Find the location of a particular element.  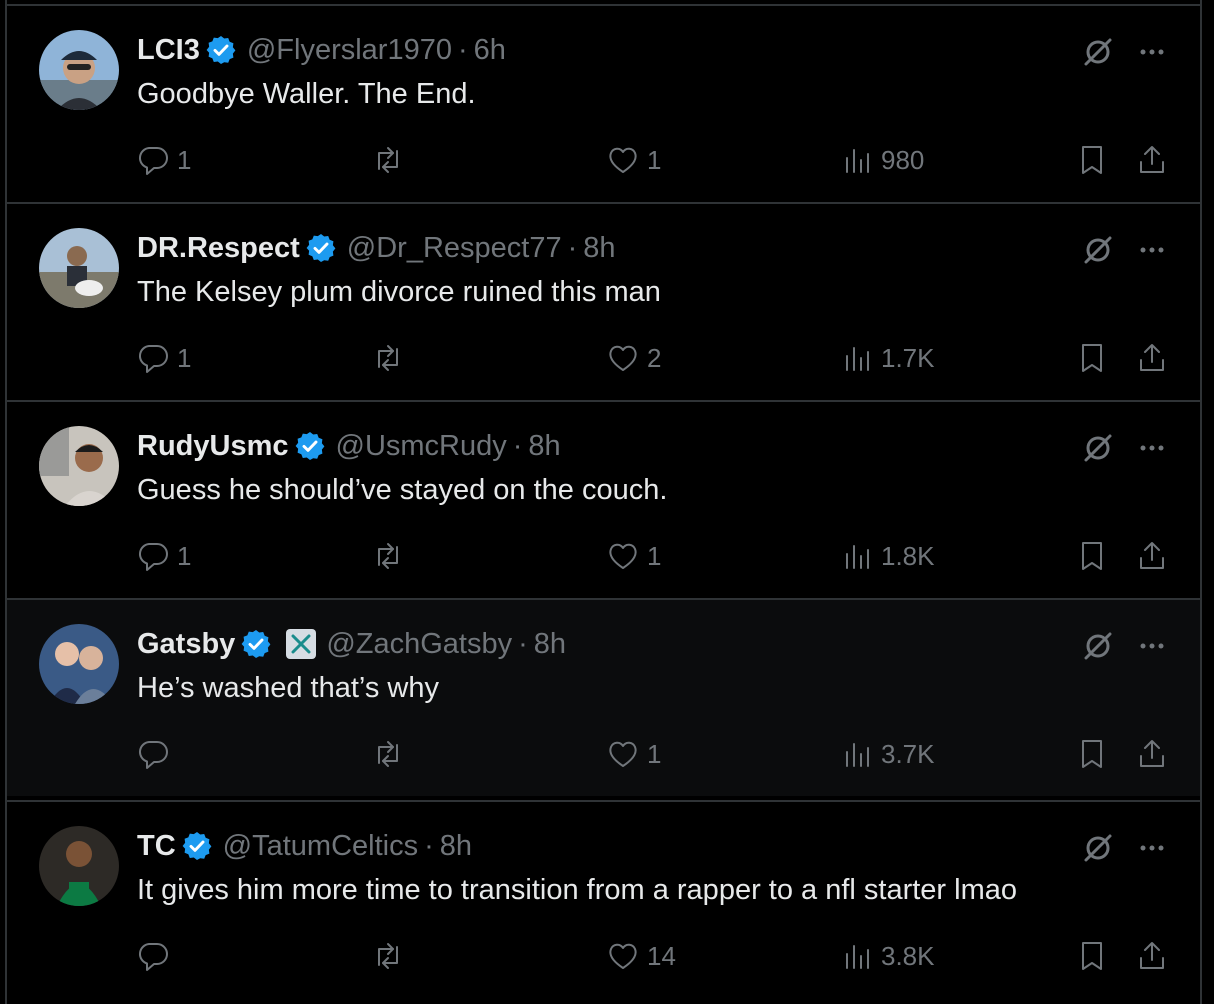

timestamp: 6h is located at coordinates (490, 50).